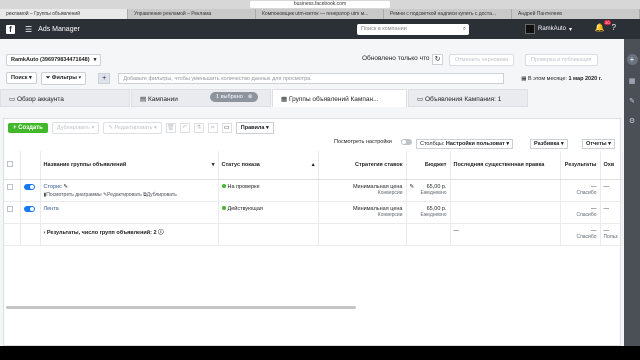  I want to click on ab-test-icon: ⚗, so click(198, 128).